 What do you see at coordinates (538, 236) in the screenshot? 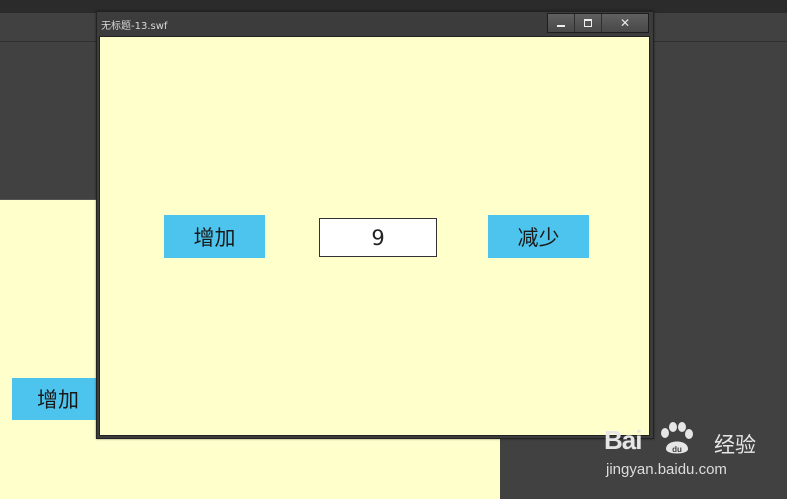
I see `decrease-button: 减少` at bounding box center [538, 236].